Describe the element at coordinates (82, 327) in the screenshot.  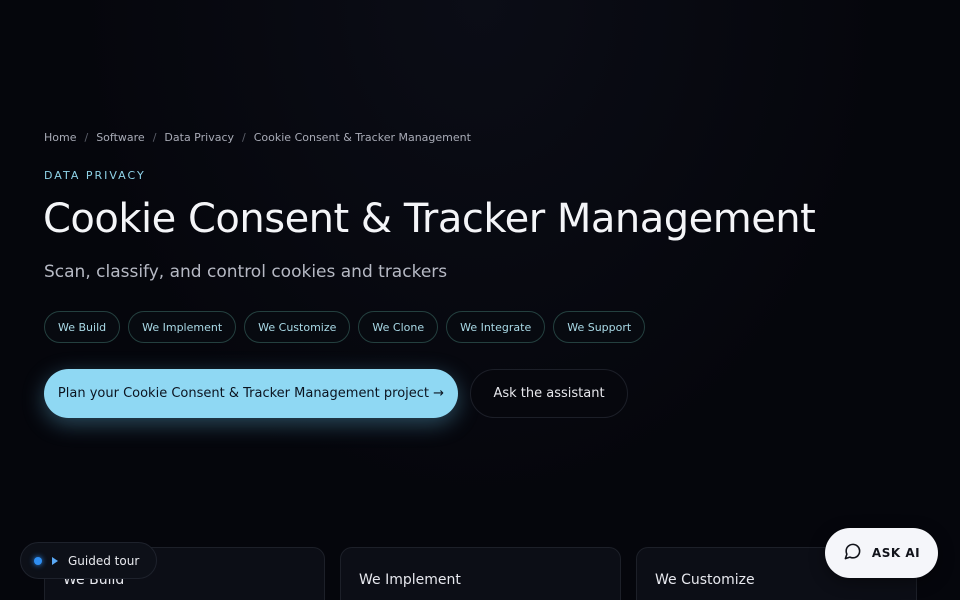
I see `chip-we-build: We Build` at that location.